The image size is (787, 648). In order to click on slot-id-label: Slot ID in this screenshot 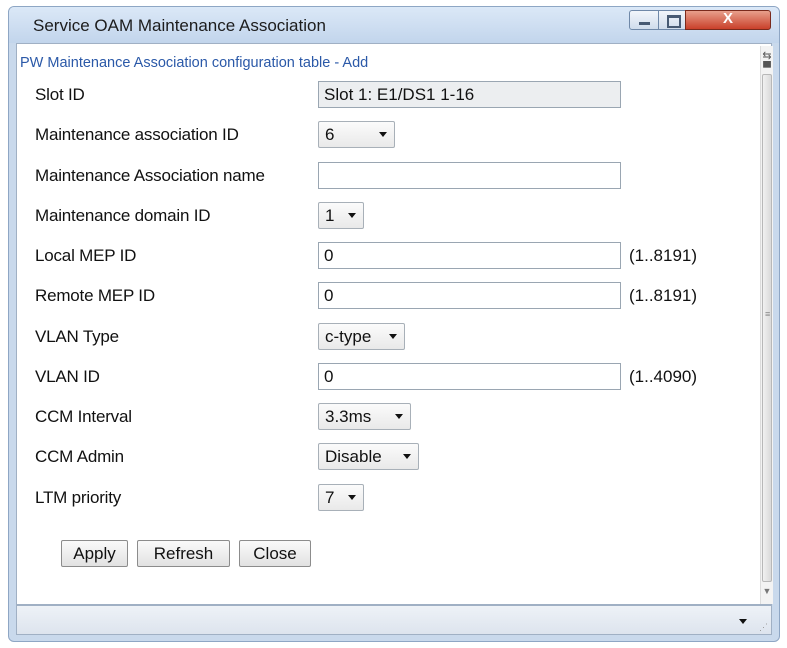, I will do `click(60, 94)`.